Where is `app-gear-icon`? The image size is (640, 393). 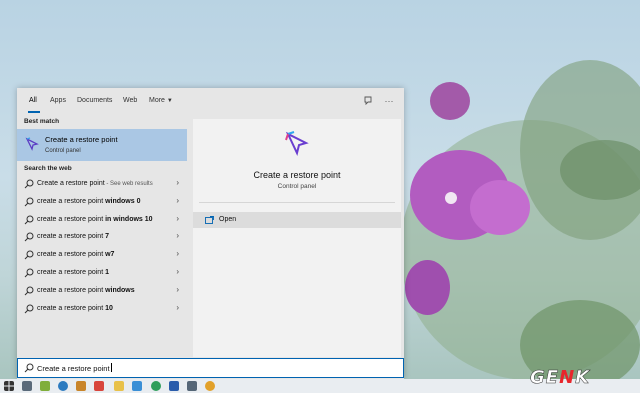
app-gear-icon is located at coordinates (192, 386).